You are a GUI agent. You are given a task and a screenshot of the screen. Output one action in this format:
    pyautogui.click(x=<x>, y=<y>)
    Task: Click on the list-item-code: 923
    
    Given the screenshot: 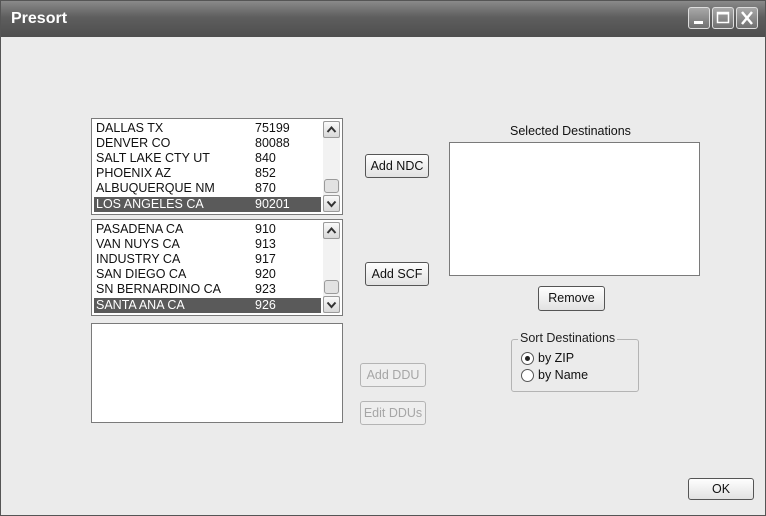 What is the action you would take?
    pyautogui.click(x=265, y=289)
    